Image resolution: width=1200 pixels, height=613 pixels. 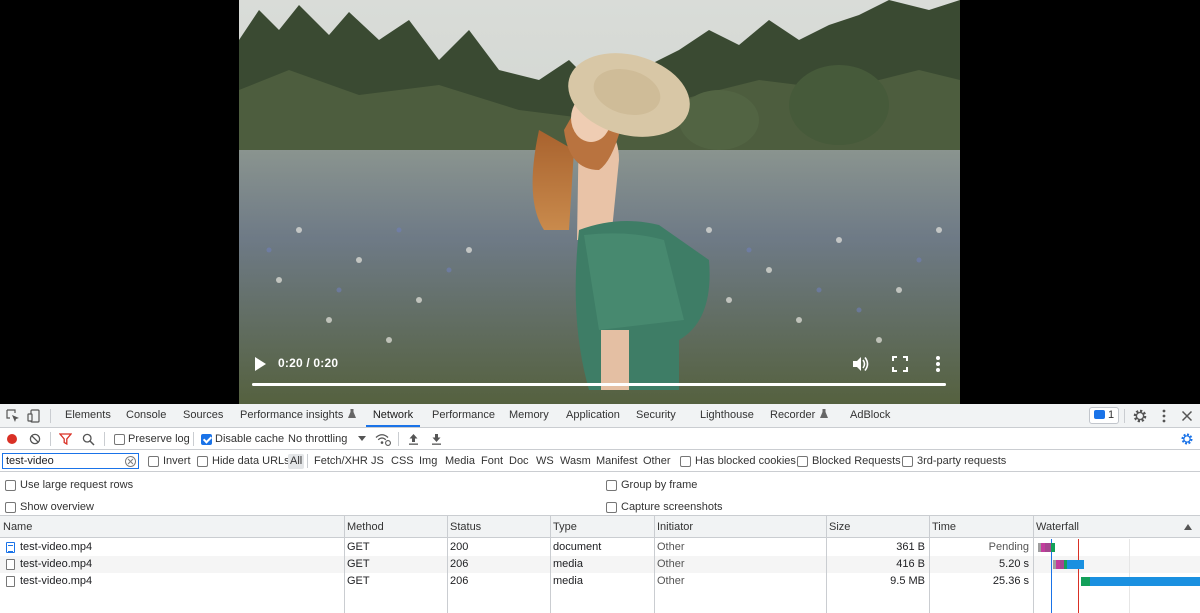 What do you see at coordinates (12, 439) in the screenshot?
I see `record-stop-icon` at bounding box center [12, 439].